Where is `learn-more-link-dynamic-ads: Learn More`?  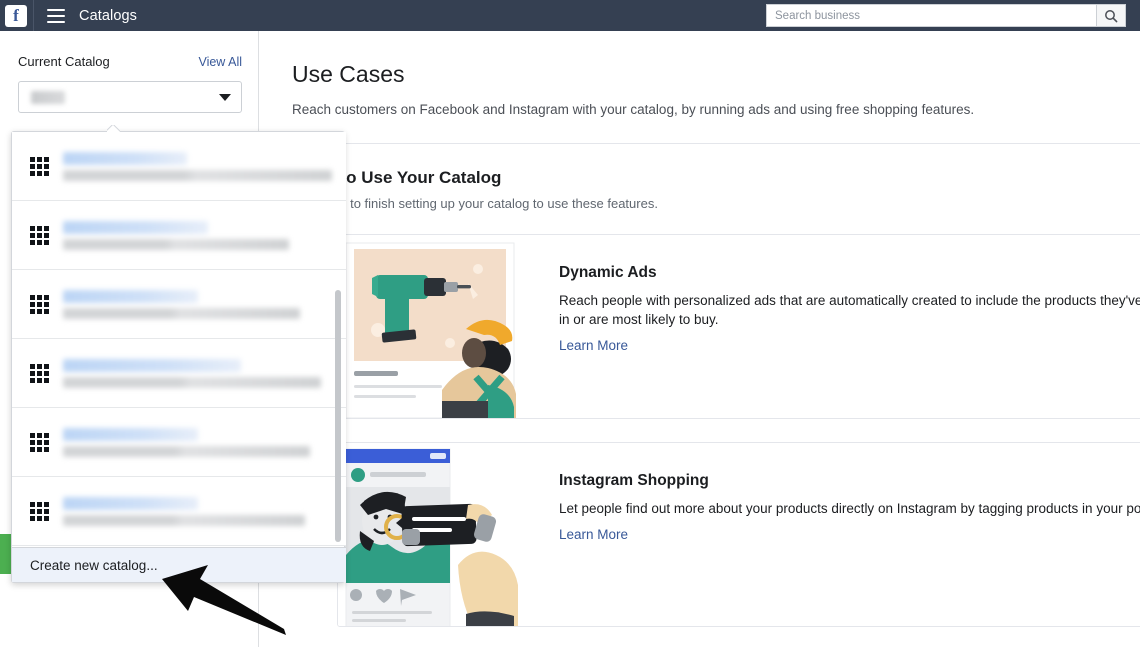
learn-more-link-dynamic-ads: Learn More is located at coordinates (849, 345).